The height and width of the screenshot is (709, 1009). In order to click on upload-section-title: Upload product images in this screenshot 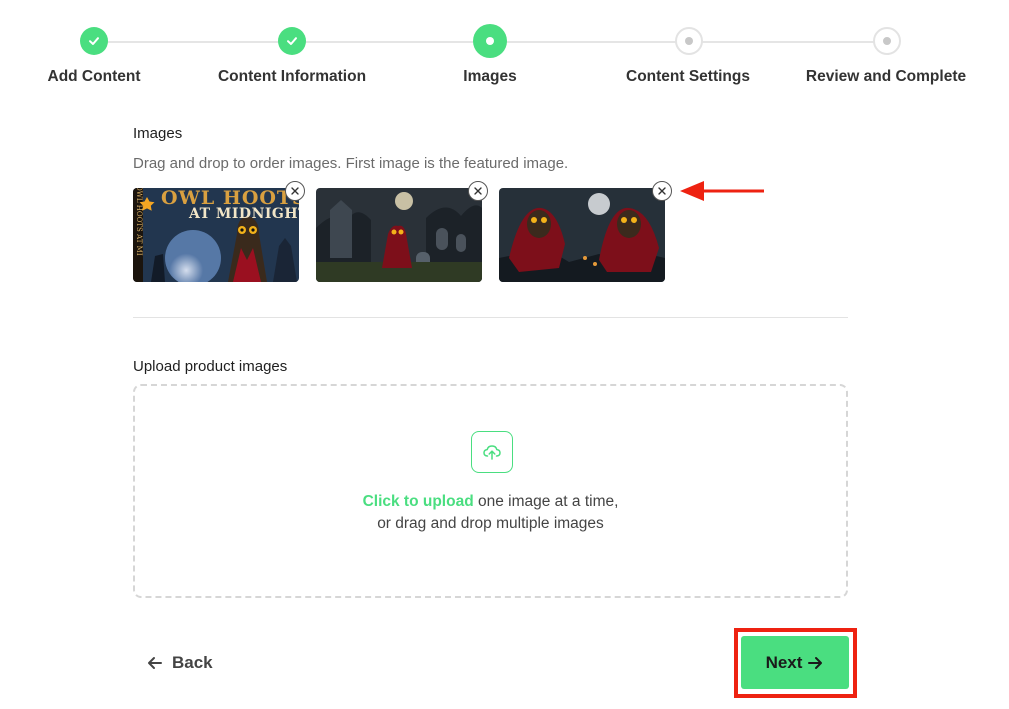, I will do `click(210, 366)`.